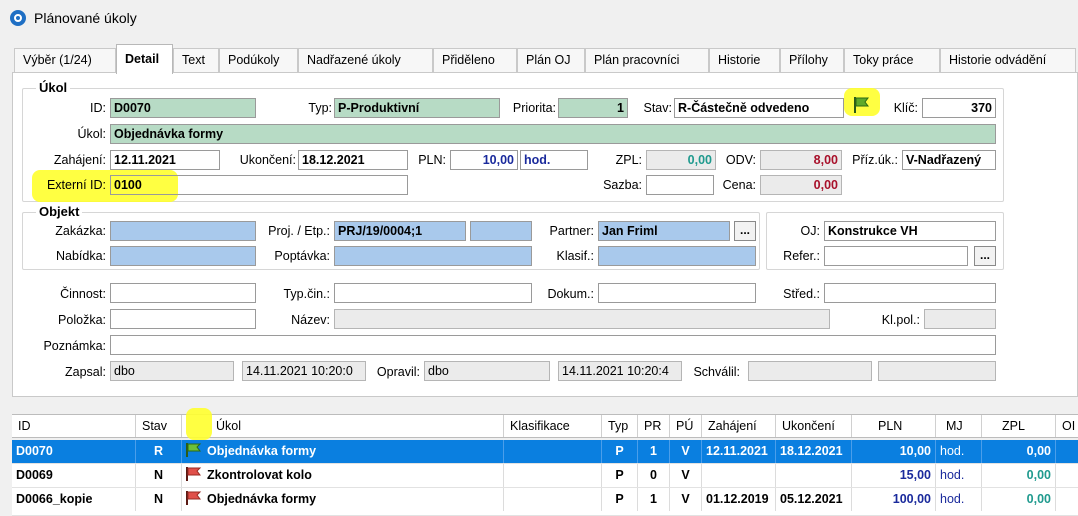 This screenshot has width=1078, height=516. Describe the element at coordinates (680, 185) in the screenshot. I see `sazba-field` at that location.